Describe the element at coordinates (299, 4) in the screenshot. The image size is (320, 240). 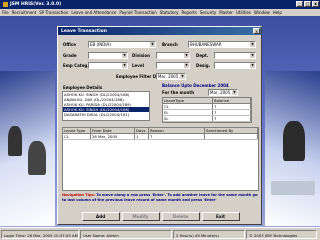
I see `minimize-button: _` at that location.